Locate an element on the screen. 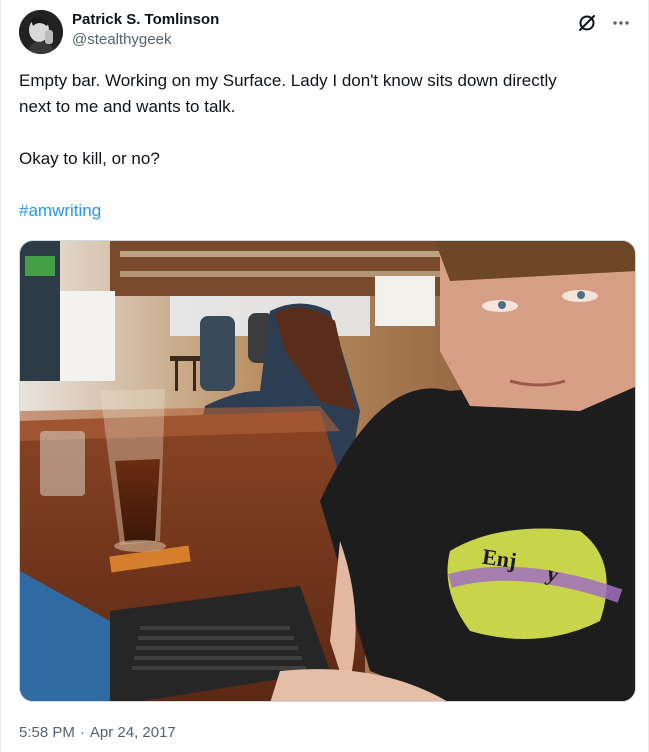 This screenshot has width=649, height=752. avatar is located at coordinates (41, 32).